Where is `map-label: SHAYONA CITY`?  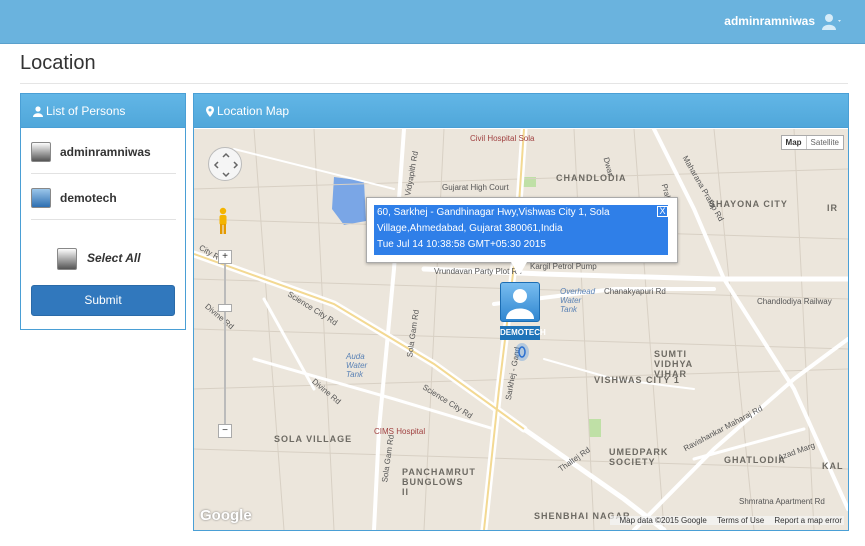
map-label: SHAYONA CITY is located at coordinates (748, 204).